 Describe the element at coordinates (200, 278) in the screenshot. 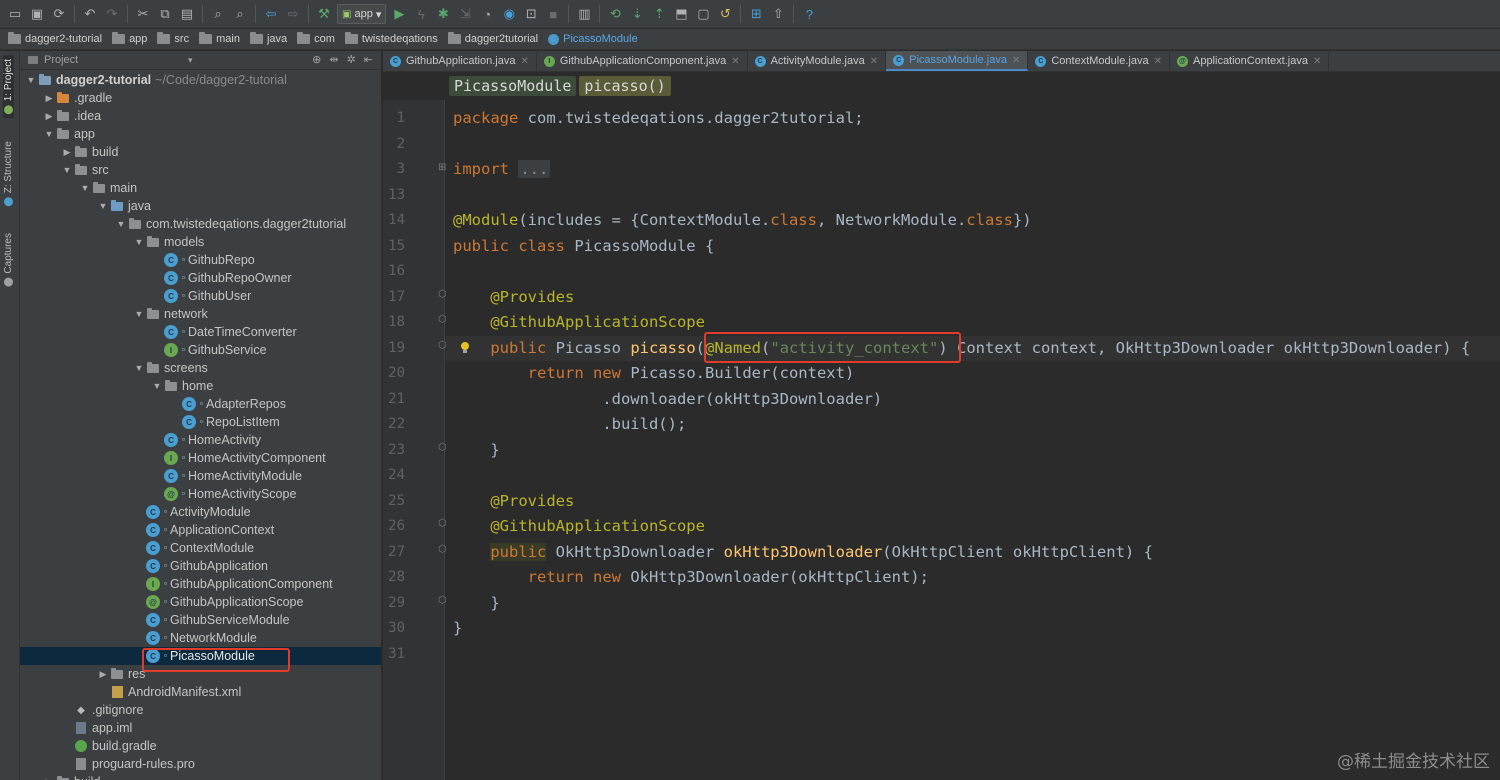

I see `tree-item: Cᵒ GithubRepoOwner` at that location.